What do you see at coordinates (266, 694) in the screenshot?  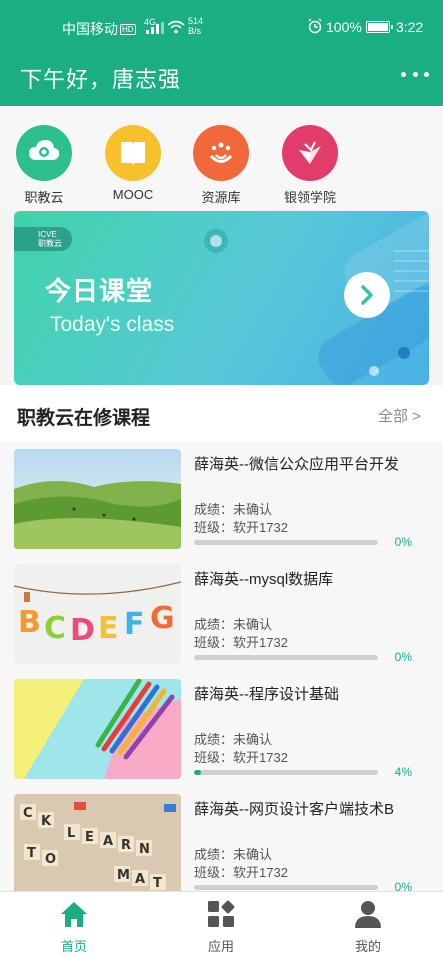 I see `course-name: 薛海英--程序设计基础` at bounding box center [266, 694].